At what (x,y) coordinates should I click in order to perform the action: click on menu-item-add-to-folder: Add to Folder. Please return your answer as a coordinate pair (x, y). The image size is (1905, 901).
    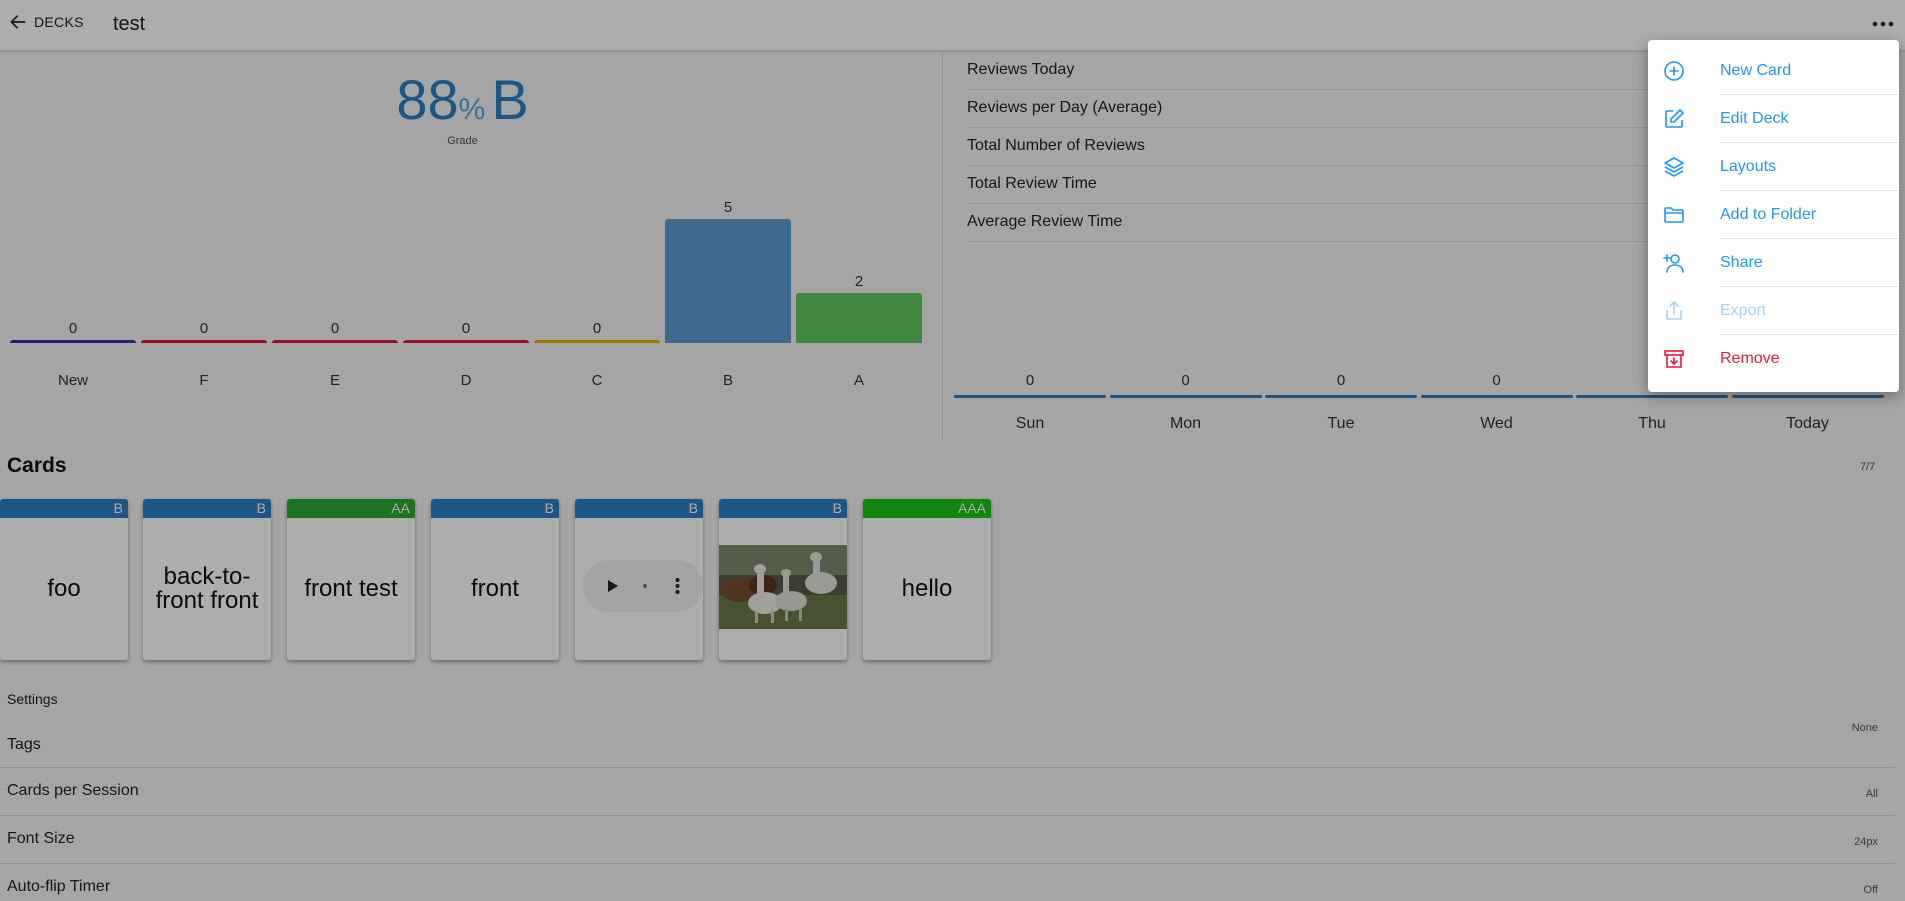
    Looking at the image, I should click on (1773, 215).